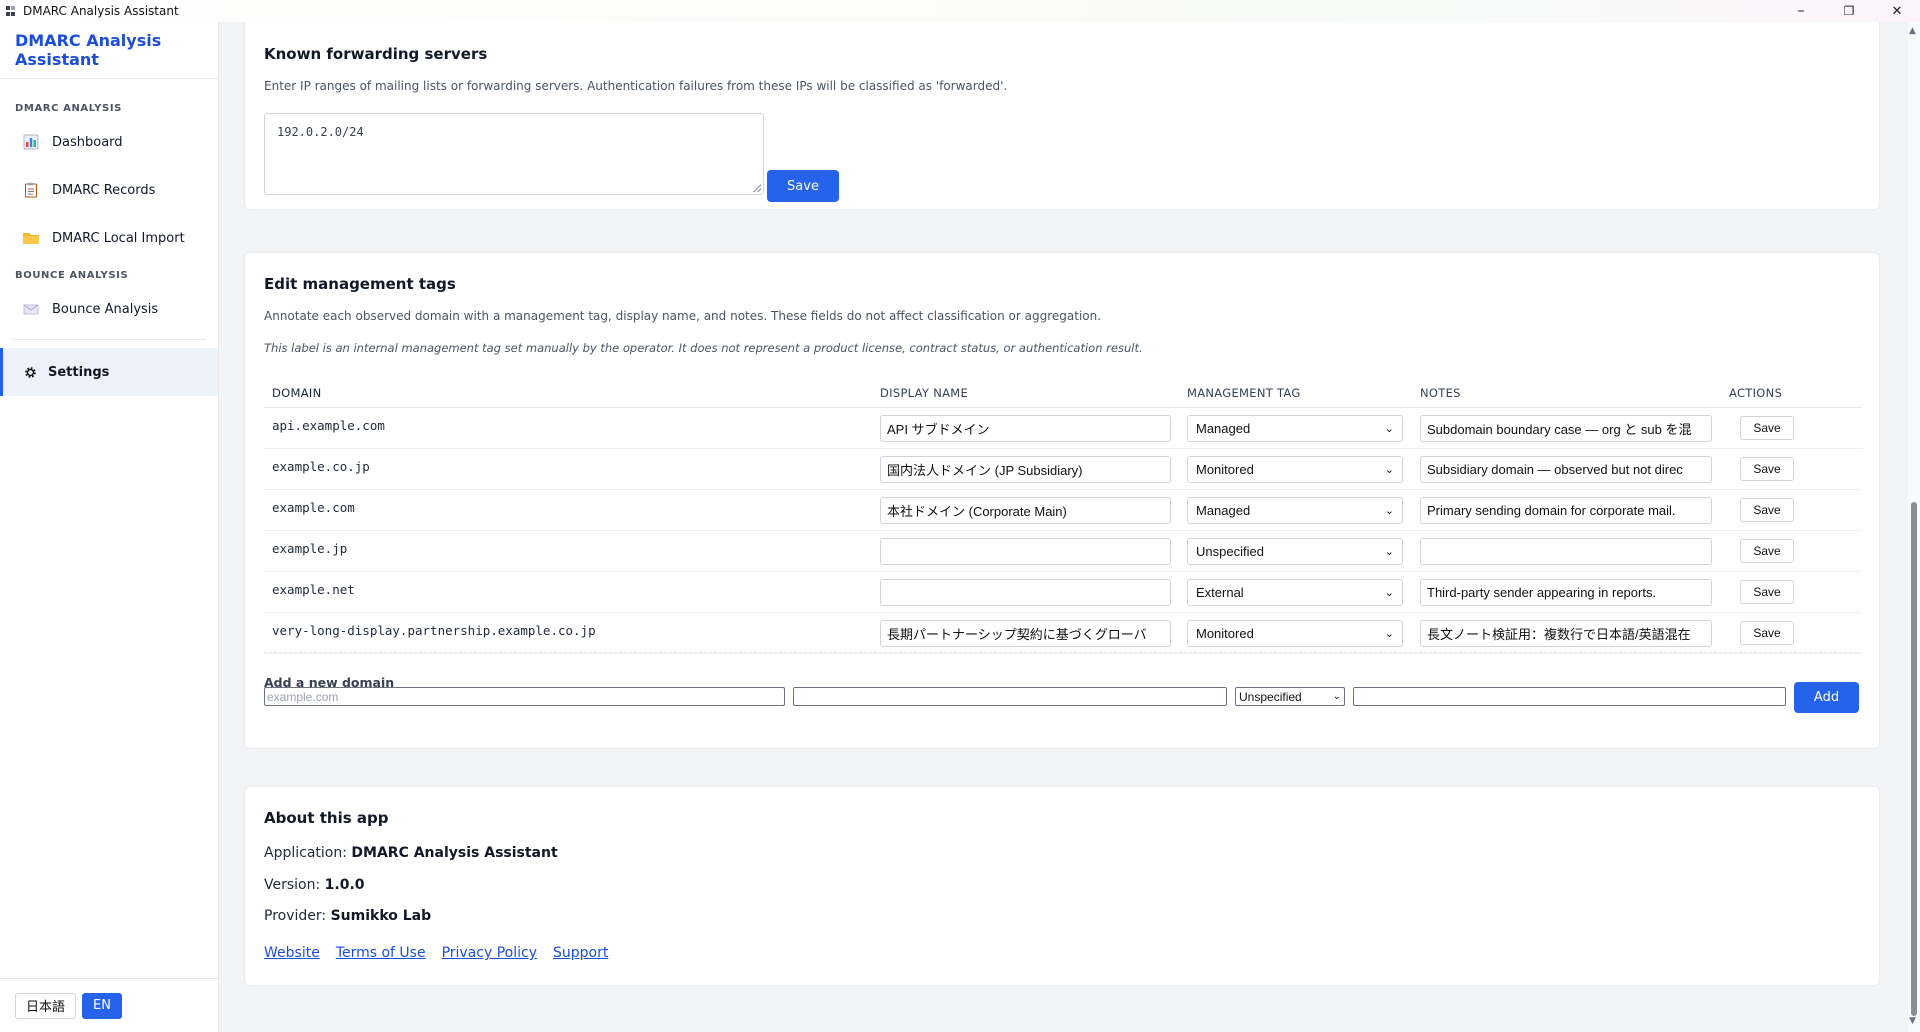 The height and width of the screenshot is (1032, 1920). I want to click on management-tag-select: Unspecified ⌄, so click(1295, 551).